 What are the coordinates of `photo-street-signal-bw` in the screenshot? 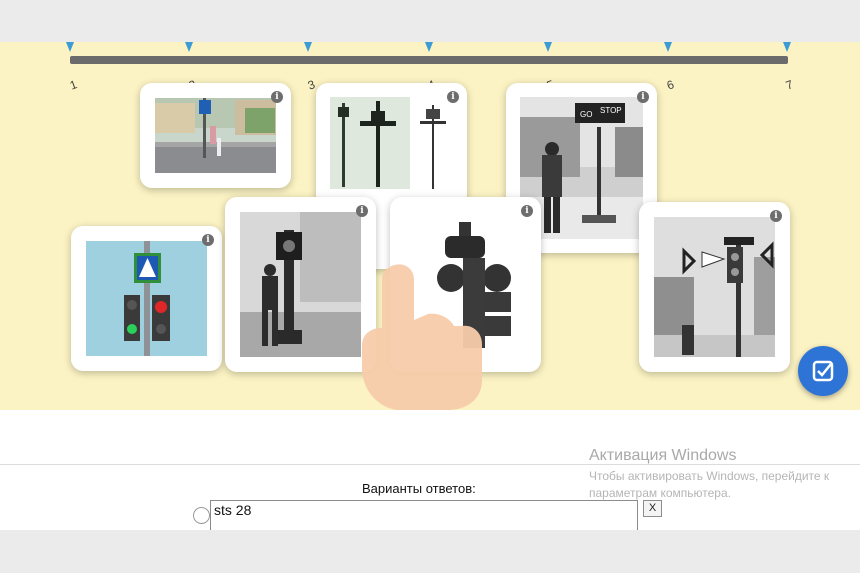 It's located at (714, 287).